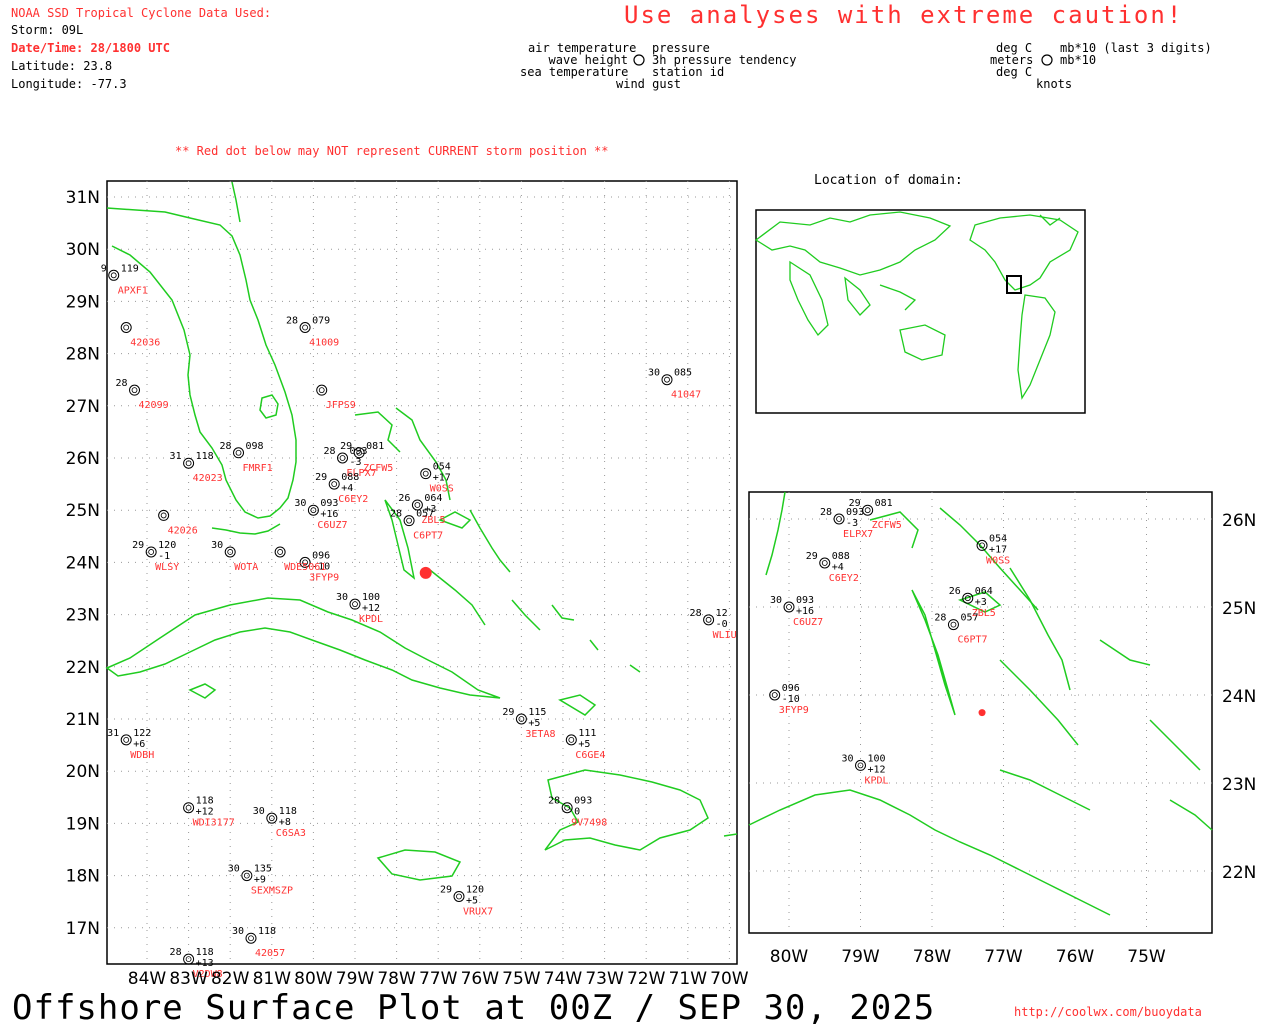 The height and width of the screenshot is (1028, 1280). I want to click on station-id: 3ETA8, so click(540, 734).